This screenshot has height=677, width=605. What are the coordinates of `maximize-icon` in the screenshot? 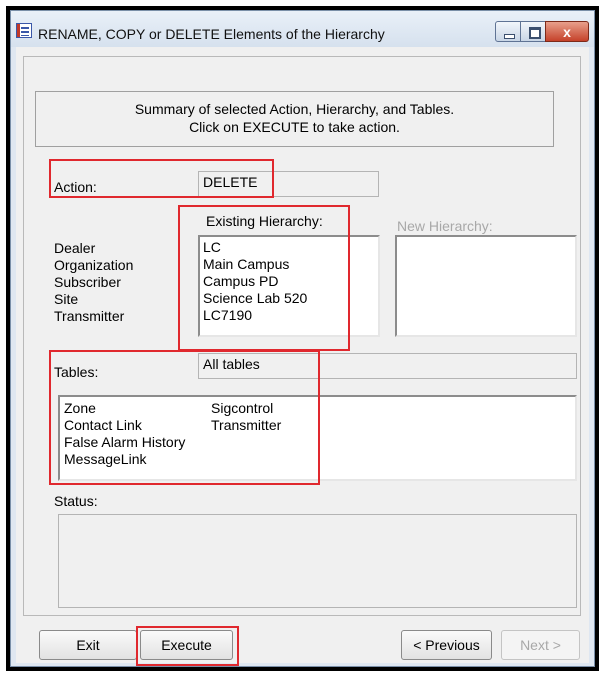 It's located at (535, 33).